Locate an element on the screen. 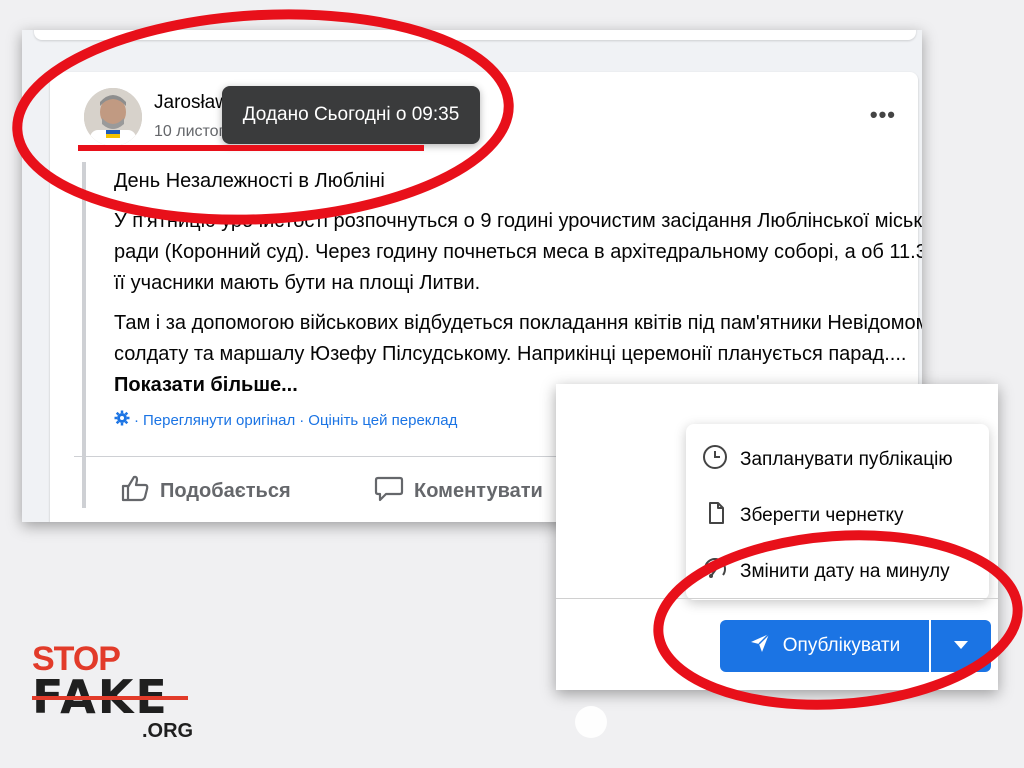 This screenshot has height=768, width=1024. menu-item-save-draft: Зберегти чернетку is located at coordinates (803, 516).